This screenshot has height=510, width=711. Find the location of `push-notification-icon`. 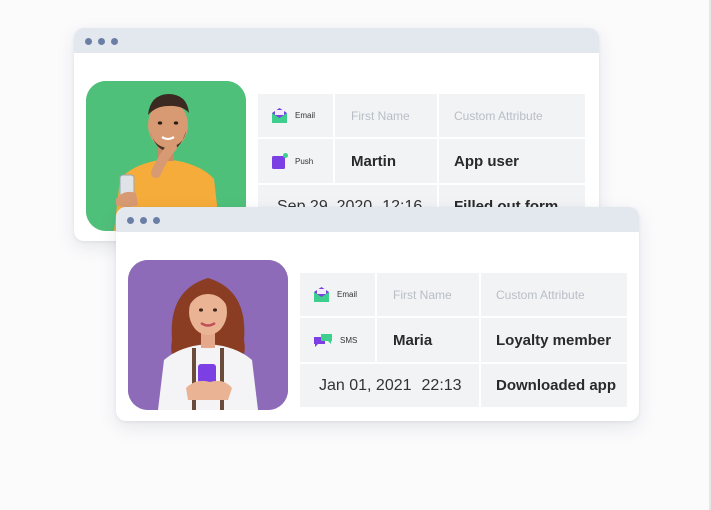

push-notification-icon is located at coordinates (280, 160).